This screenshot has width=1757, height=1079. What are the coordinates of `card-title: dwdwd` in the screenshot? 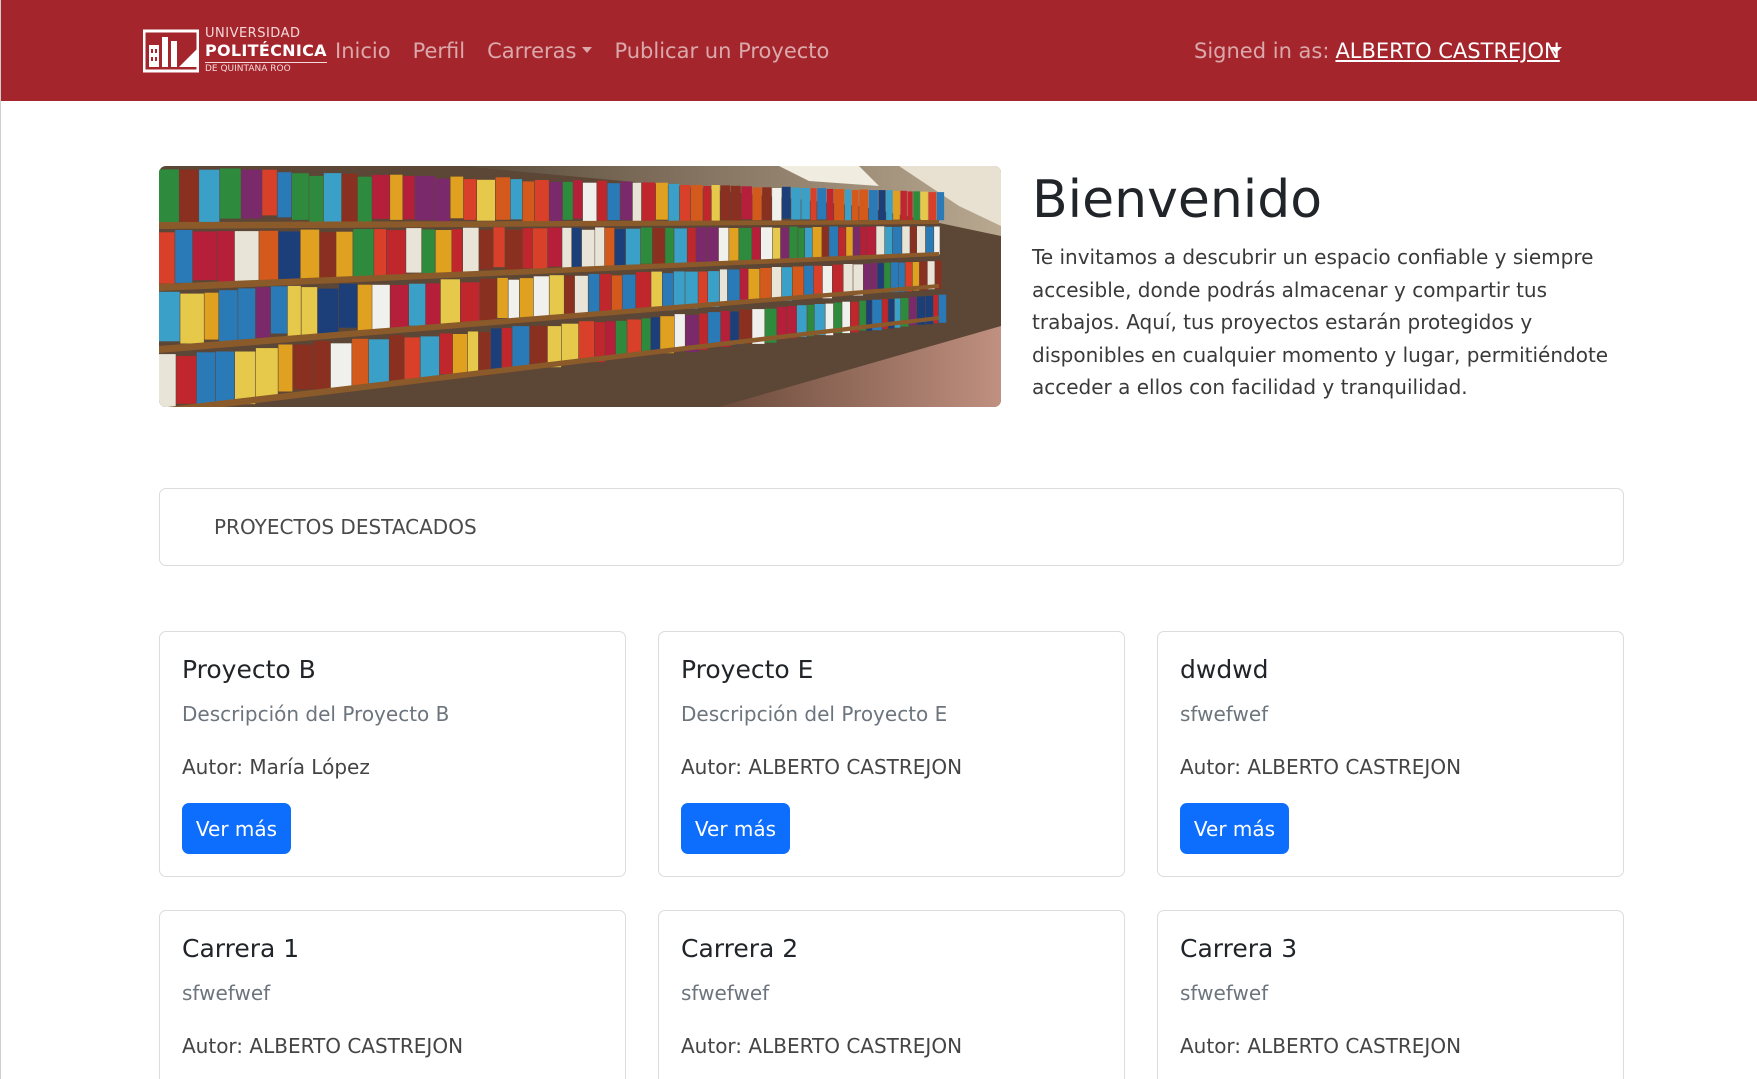 It's located at (1224, 669).